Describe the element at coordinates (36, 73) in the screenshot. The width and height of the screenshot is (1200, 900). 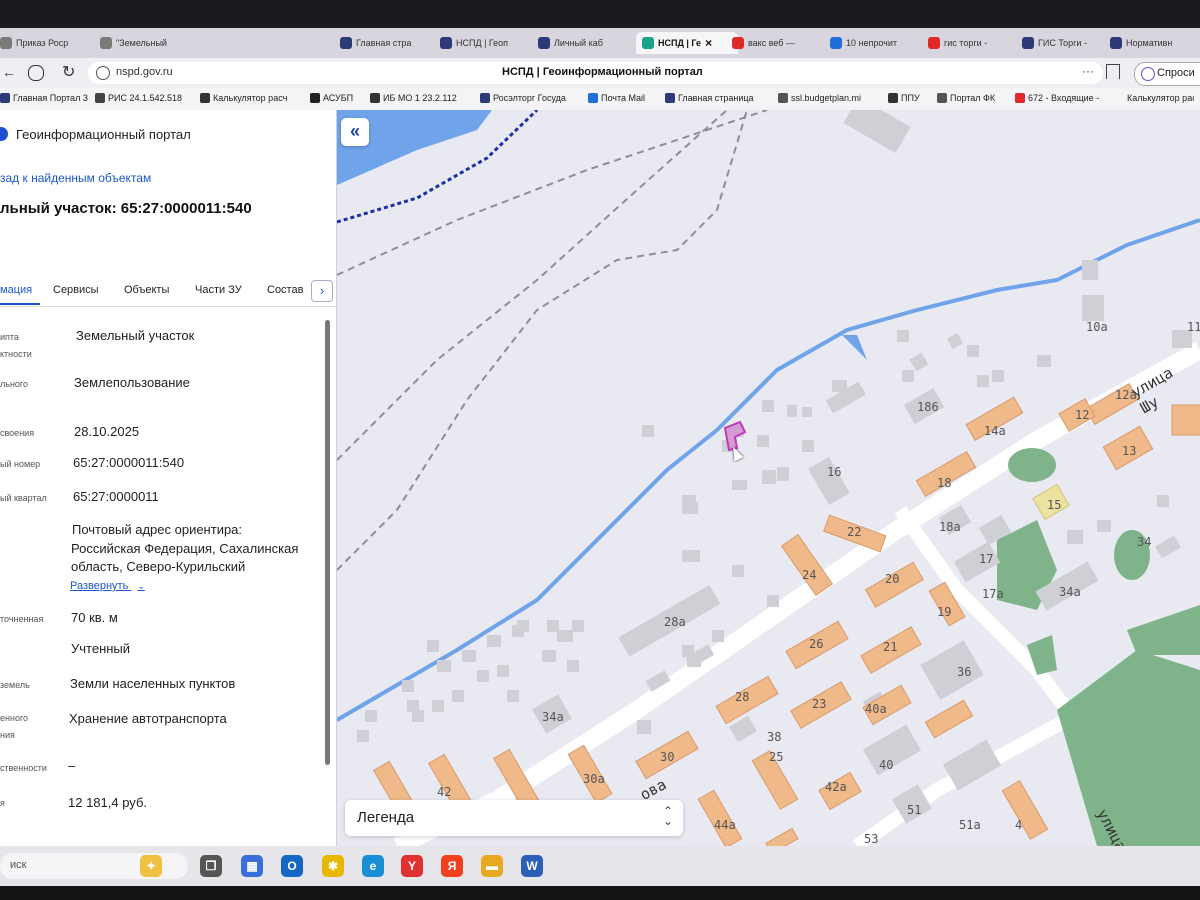
I see `yandex-protect-icon` at that location.